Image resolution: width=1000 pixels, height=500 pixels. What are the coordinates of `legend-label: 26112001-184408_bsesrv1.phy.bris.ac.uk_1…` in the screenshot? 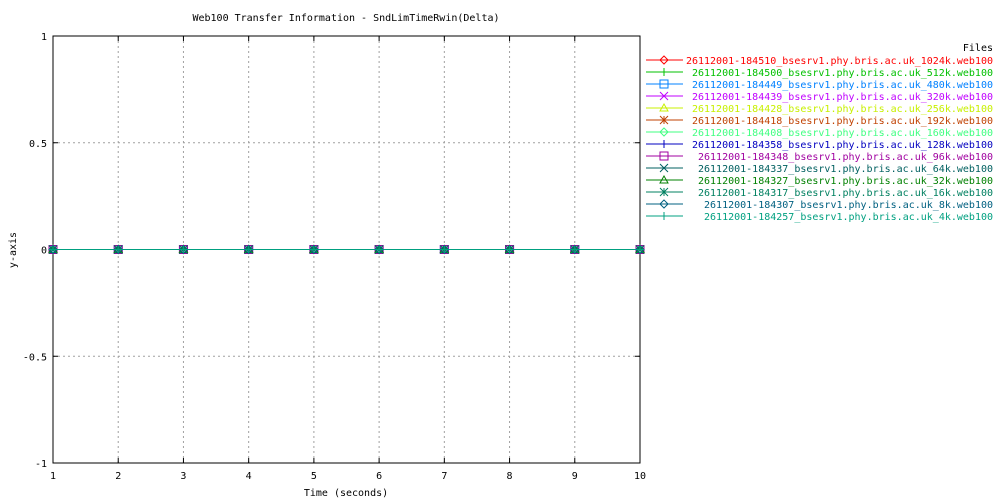 It's located at (842, 133).